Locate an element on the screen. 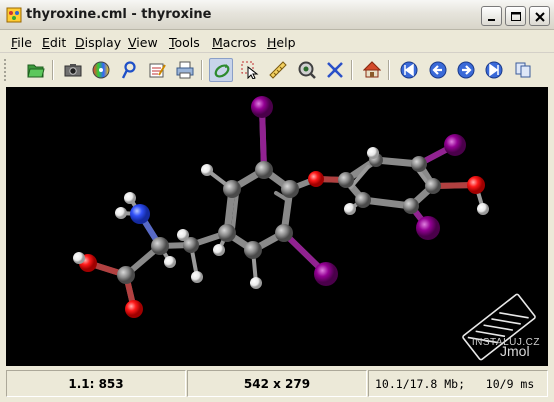 The image size is (554, 402). print-icon is located at coordinates (185, 70).